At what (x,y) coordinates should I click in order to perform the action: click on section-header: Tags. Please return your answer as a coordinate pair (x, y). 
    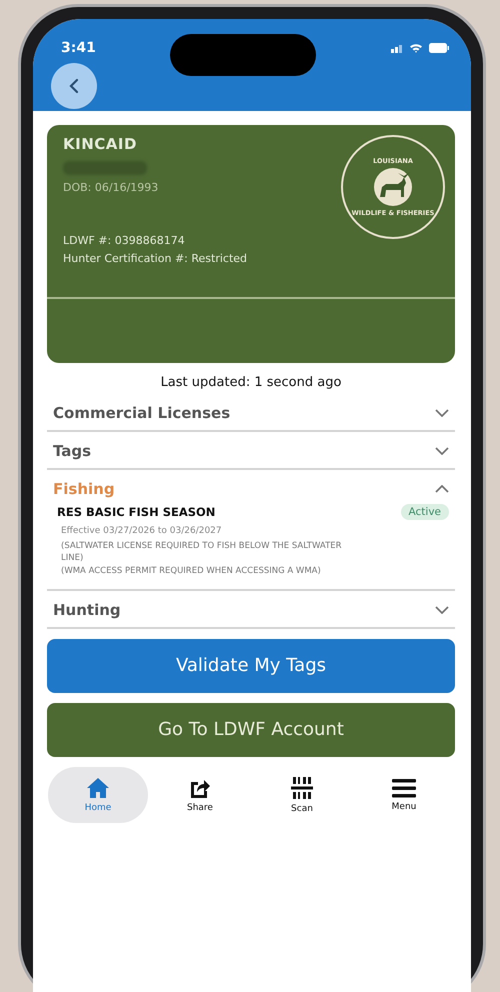
    Looking at the image, I should click on (251, 451).